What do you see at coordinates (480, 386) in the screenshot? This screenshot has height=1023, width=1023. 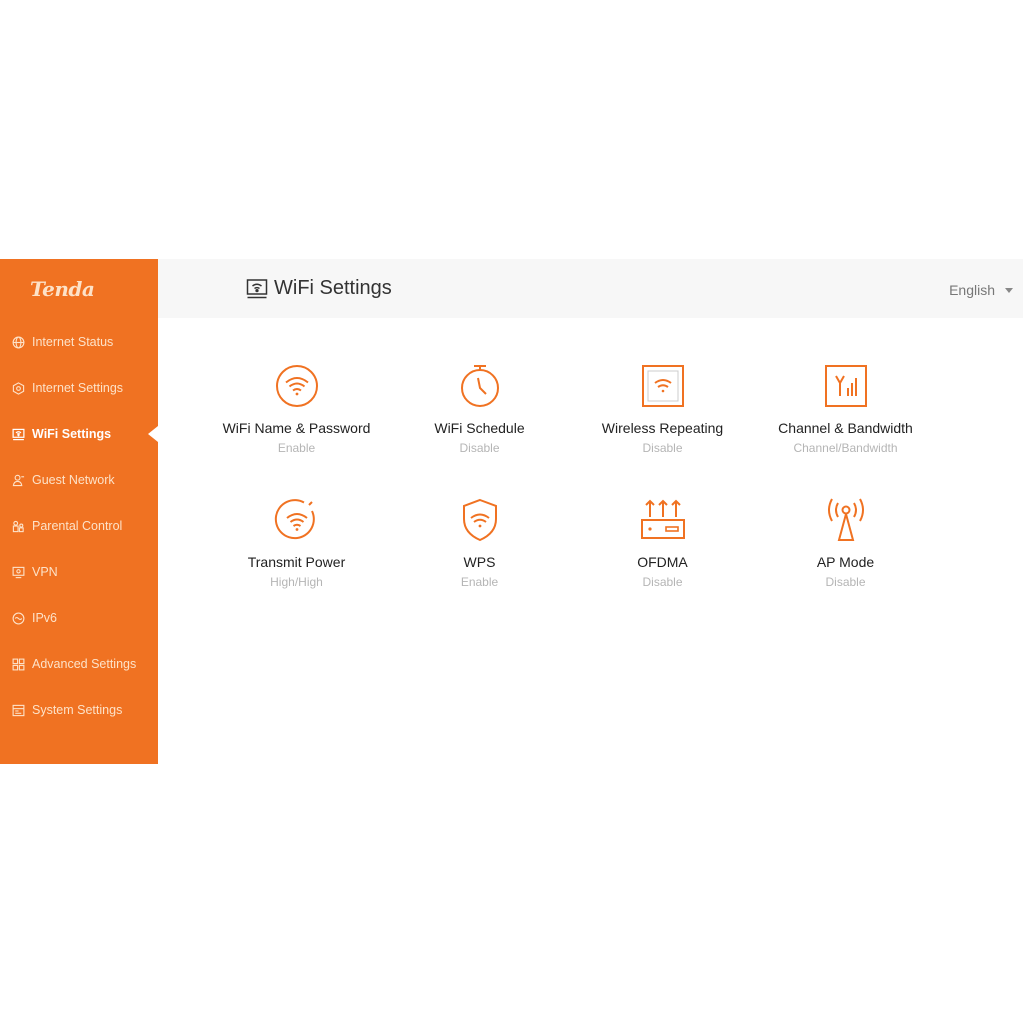 I see `stopwatch-icon` at bounding box center [480, 386].